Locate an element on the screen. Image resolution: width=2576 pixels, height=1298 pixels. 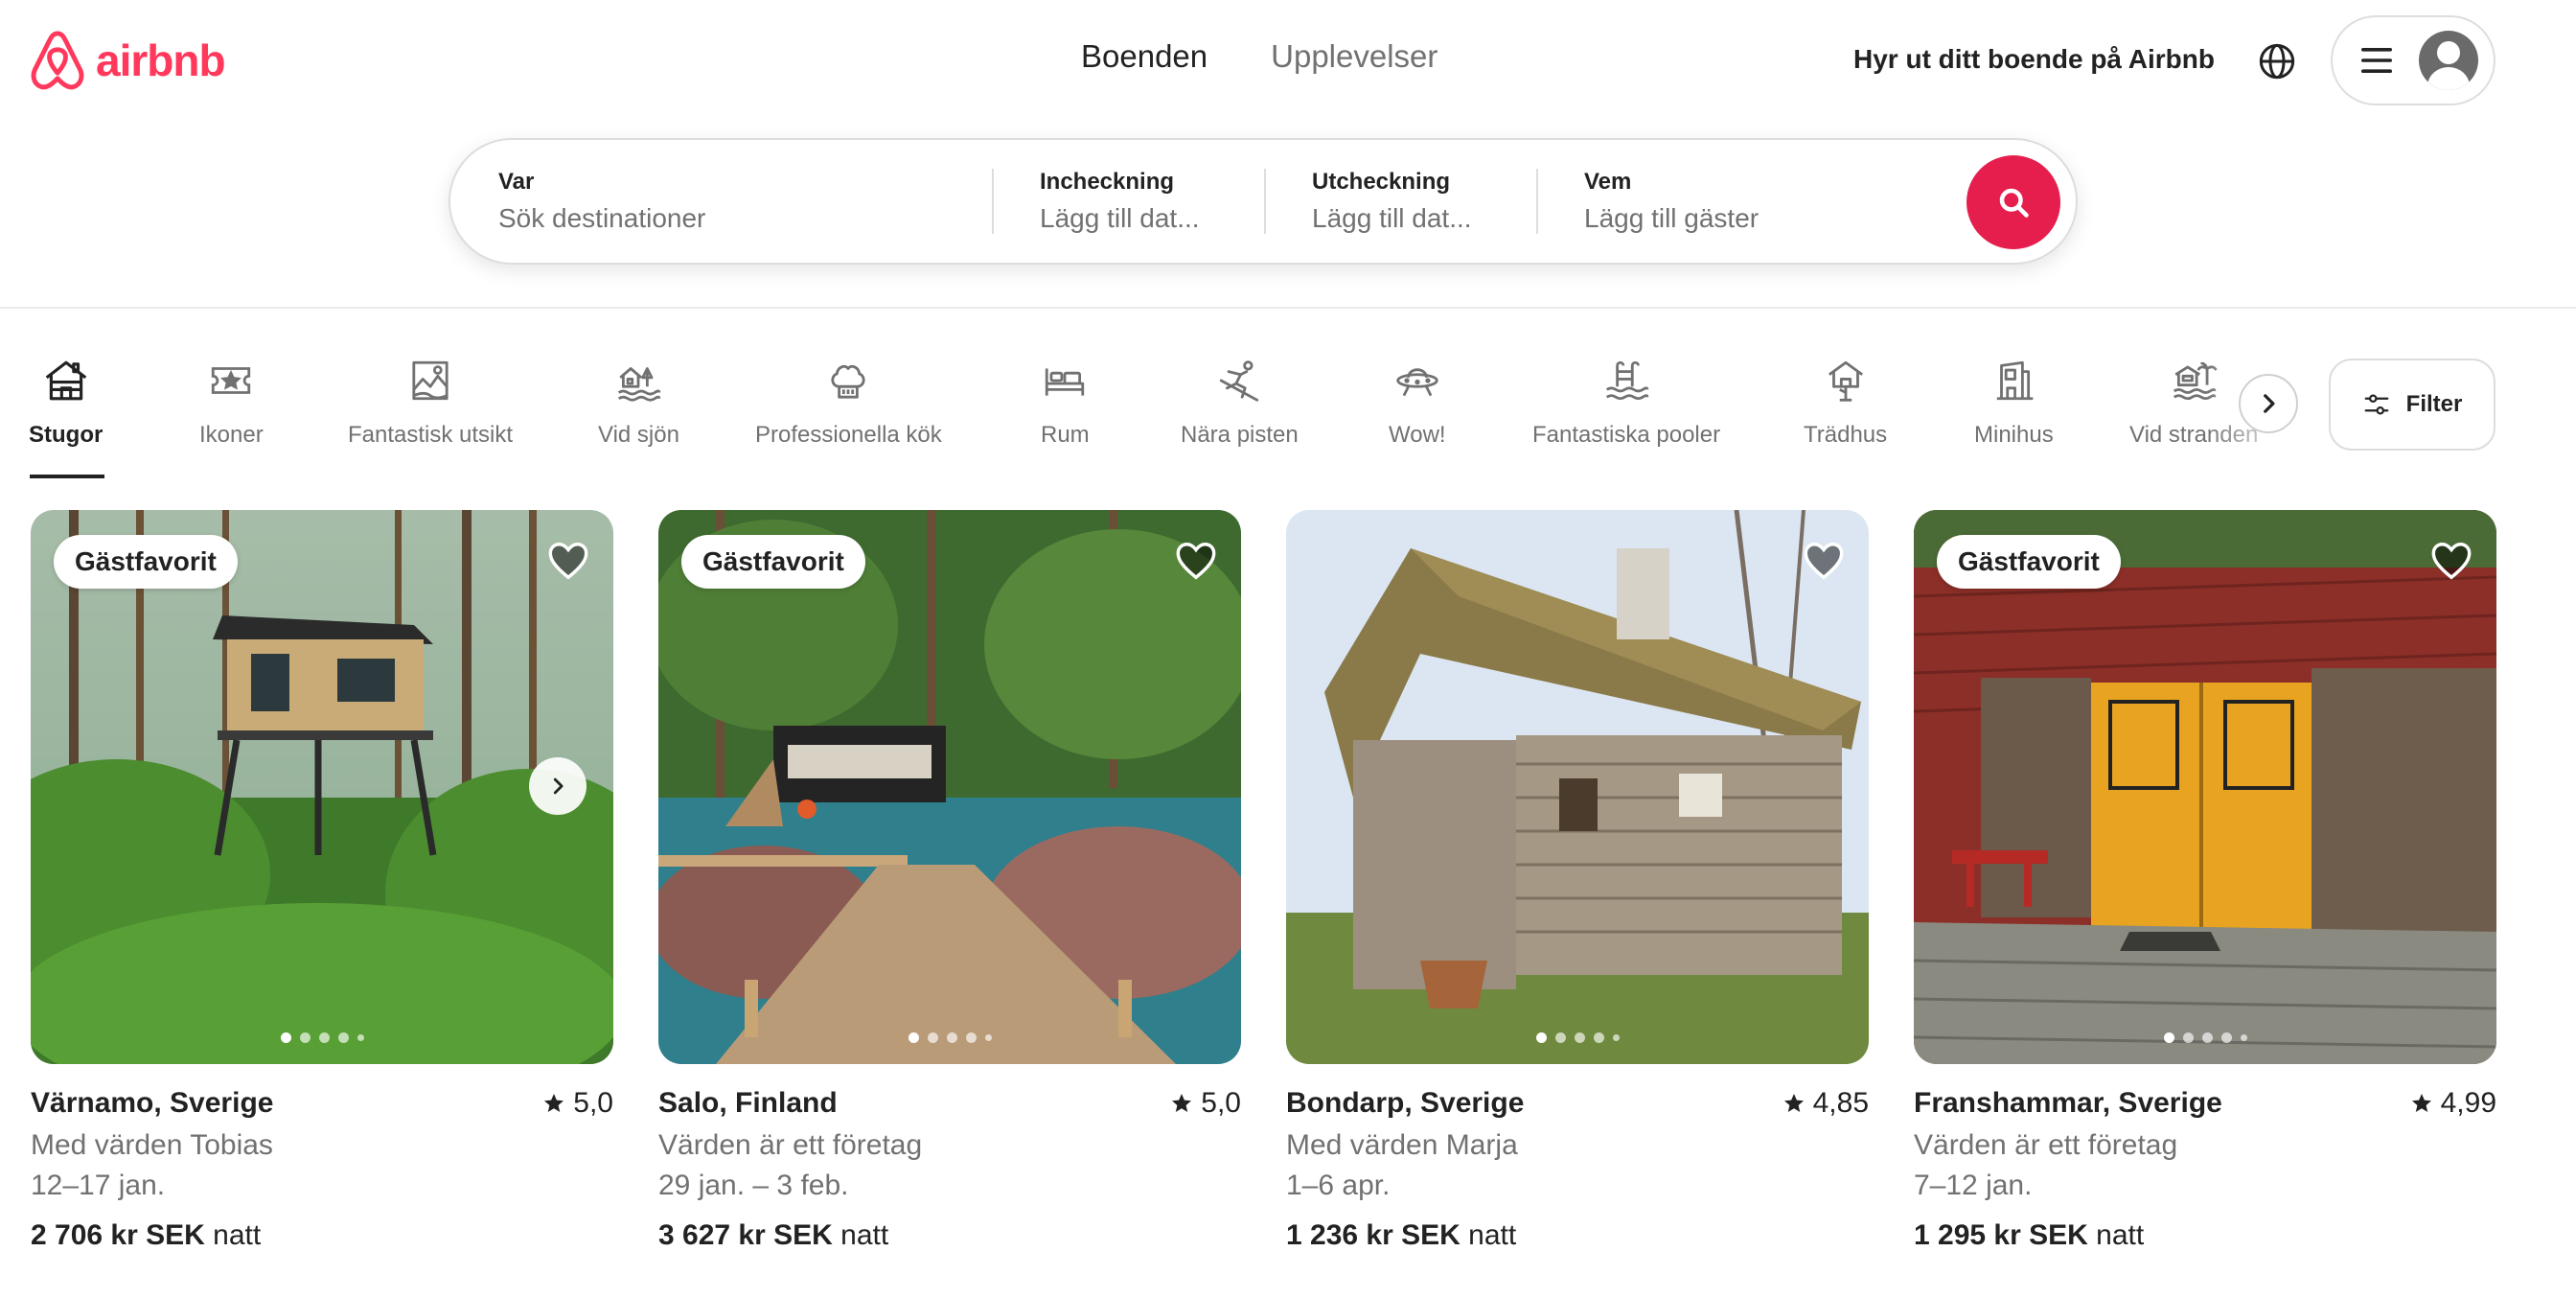
view-icon is located at coordinates (430, 380).